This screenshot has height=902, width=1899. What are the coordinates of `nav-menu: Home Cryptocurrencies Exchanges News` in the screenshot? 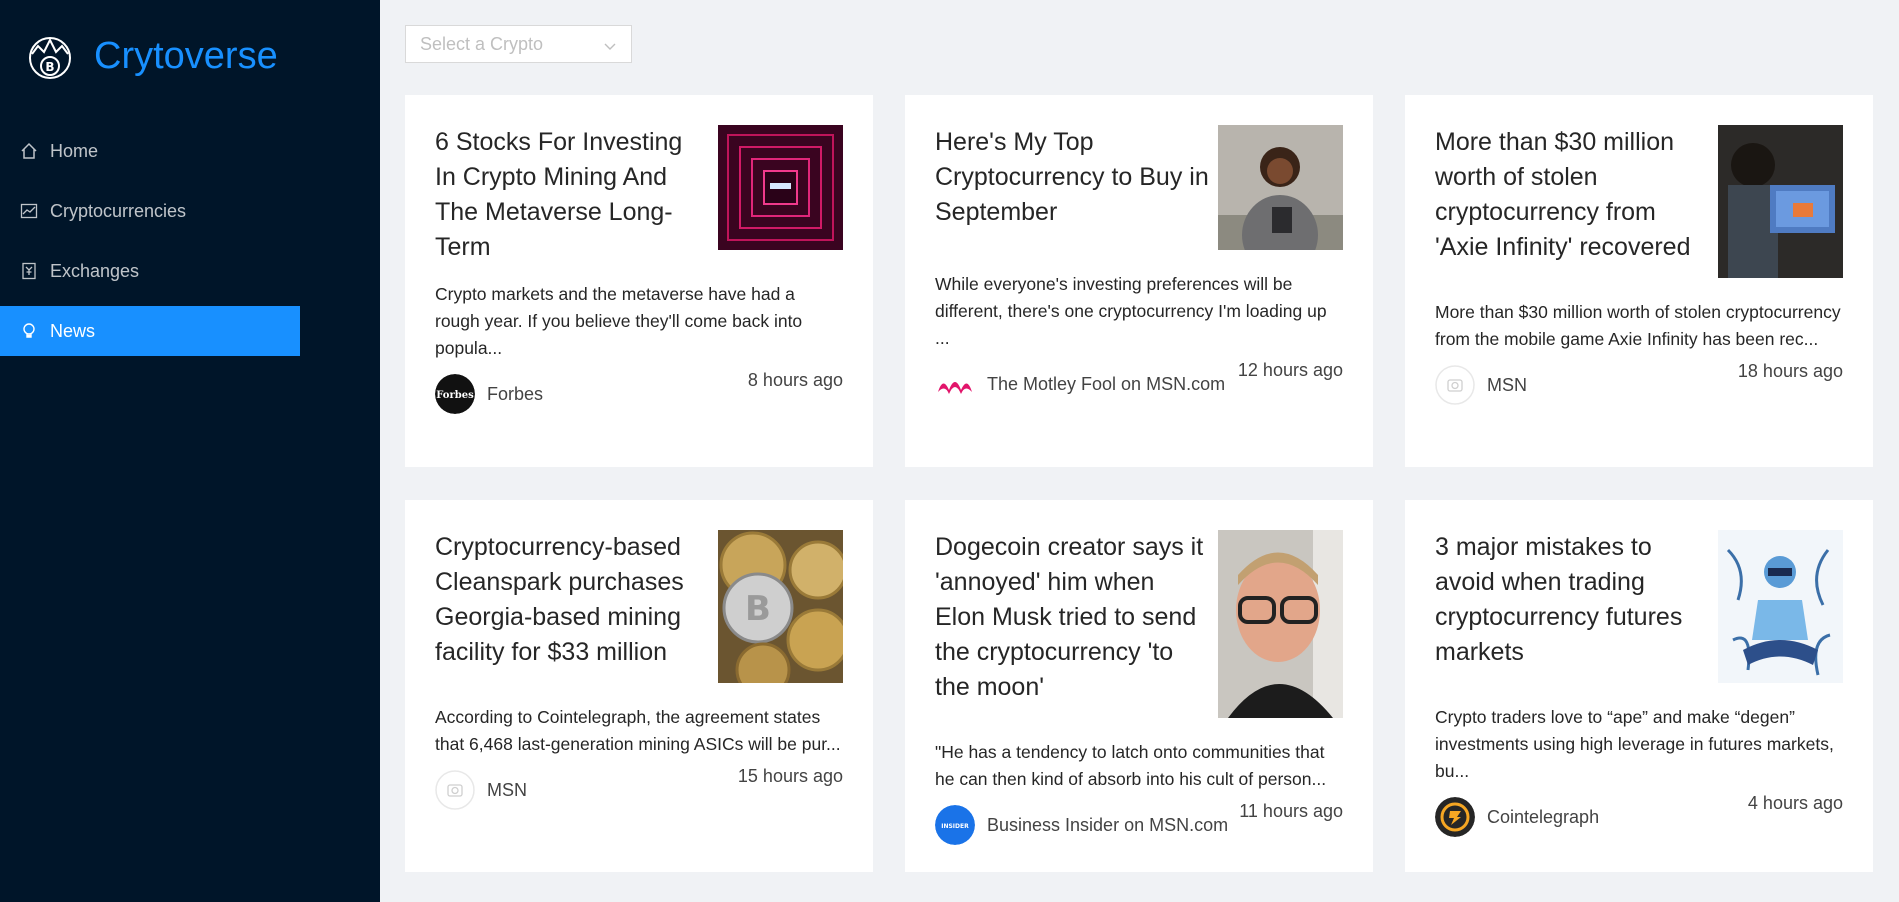 It's located at (150, 246).